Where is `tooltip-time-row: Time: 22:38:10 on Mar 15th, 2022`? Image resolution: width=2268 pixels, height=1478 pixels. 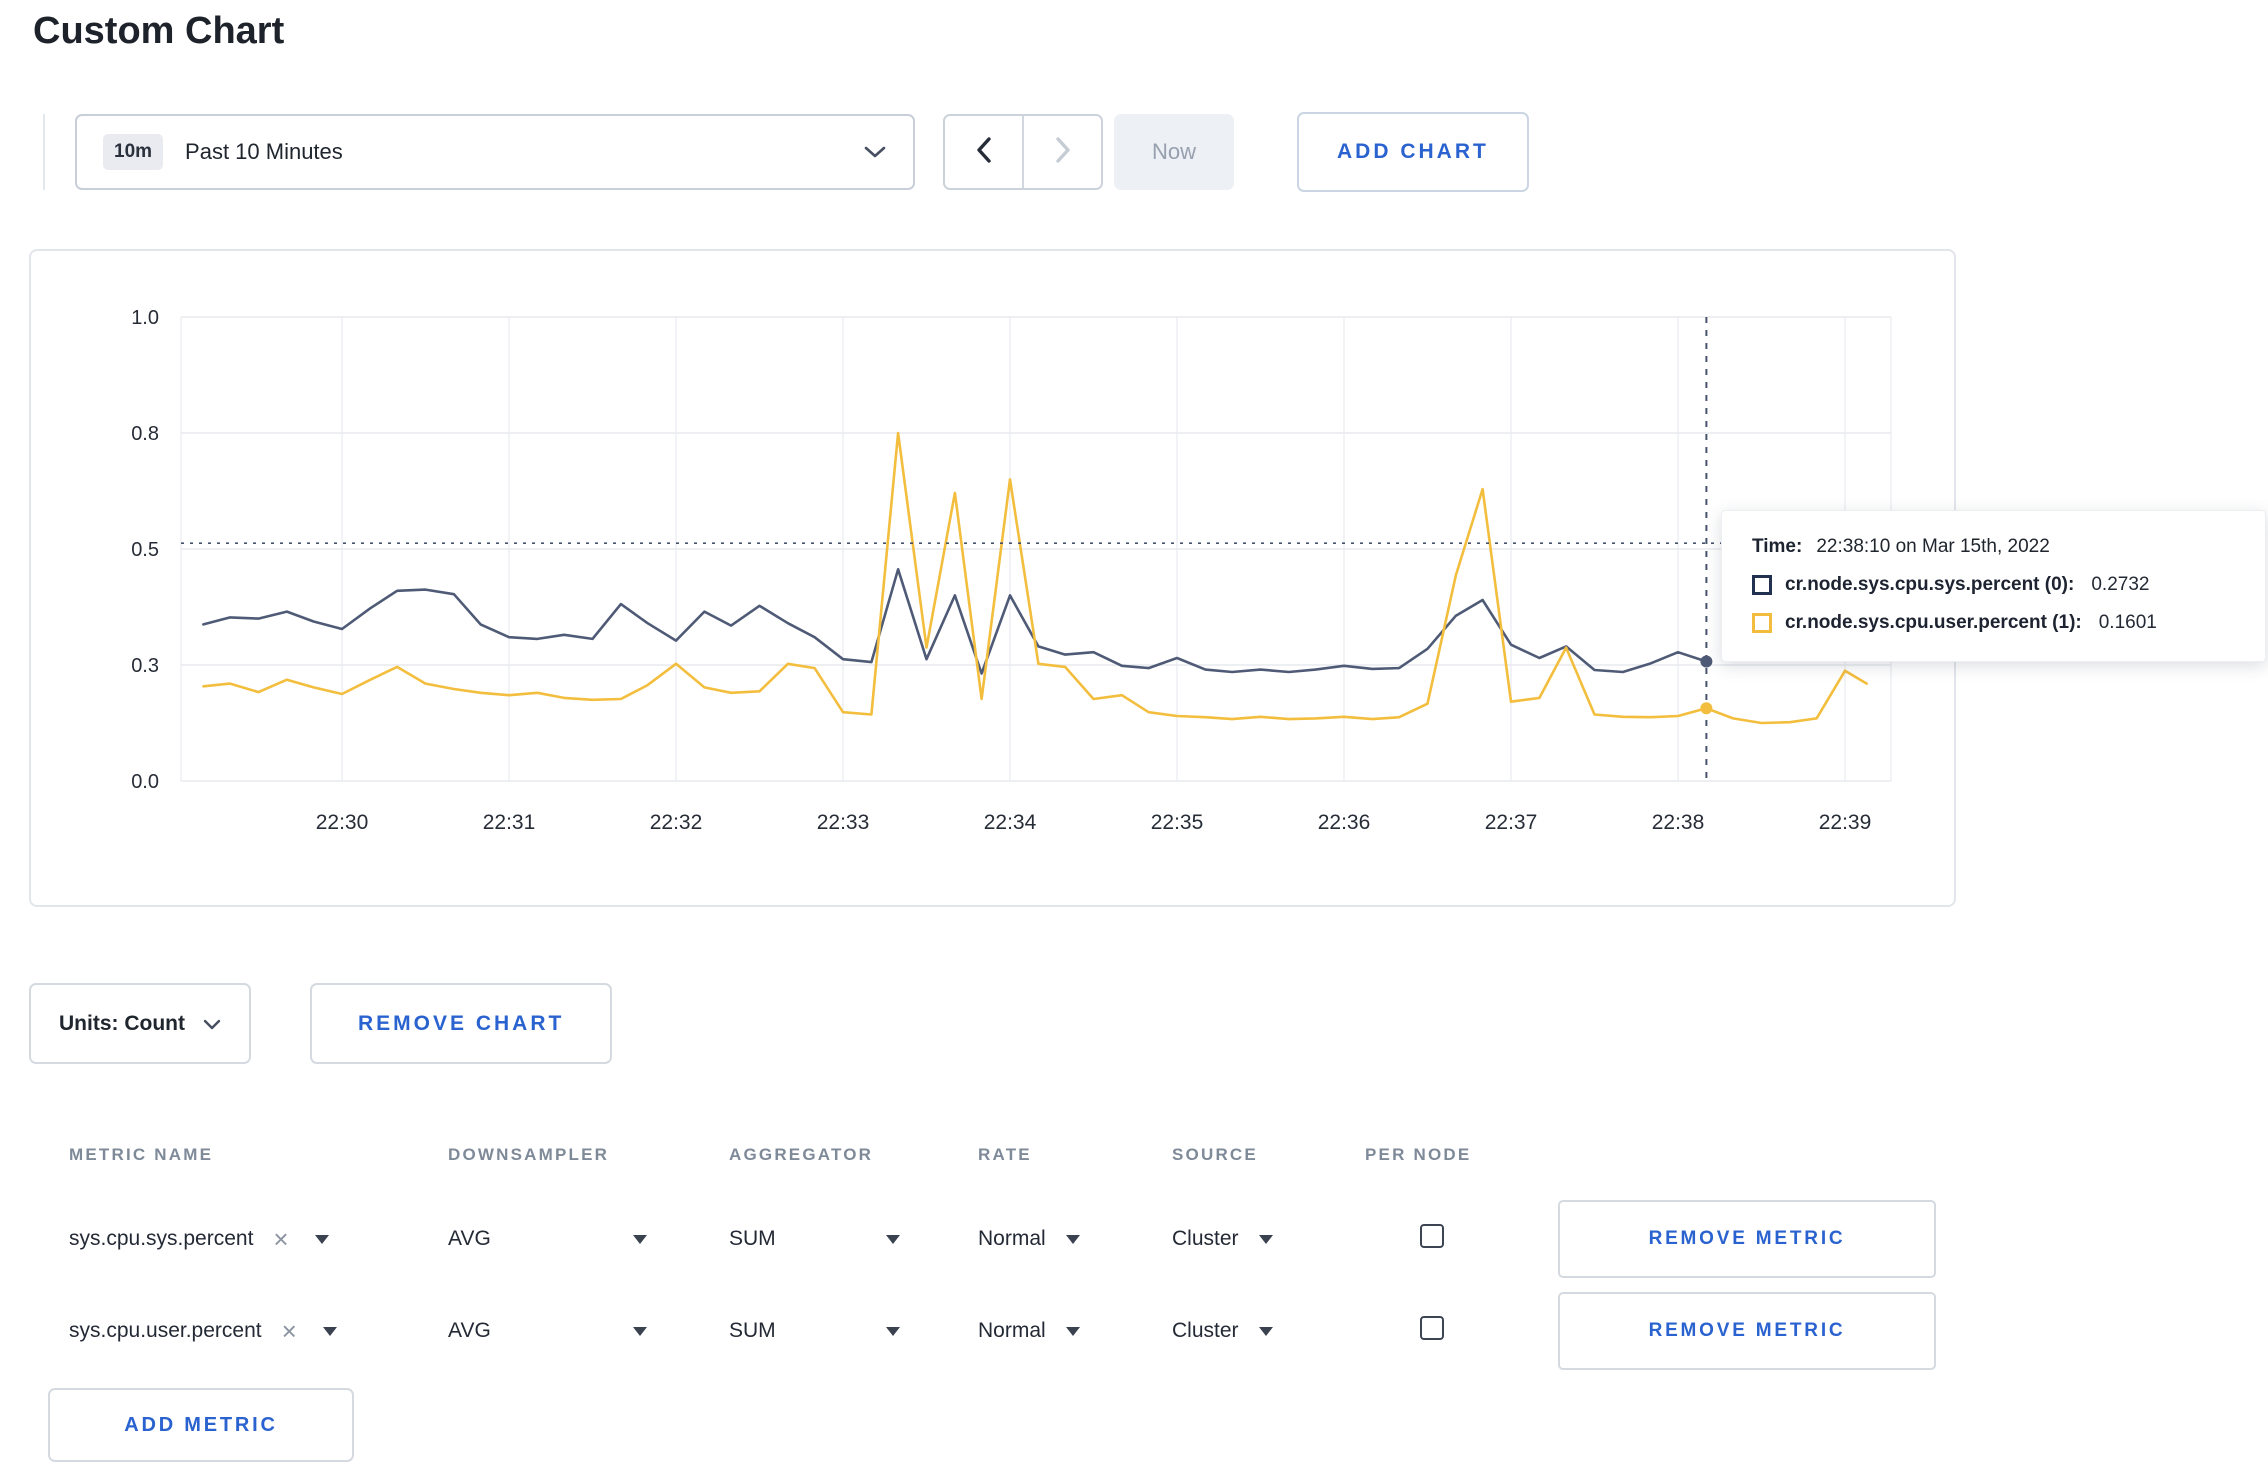 tooltip-time-row: Time: 22:38:10 on Mar 15th, 2022 is located at coordinates (1993, 547).